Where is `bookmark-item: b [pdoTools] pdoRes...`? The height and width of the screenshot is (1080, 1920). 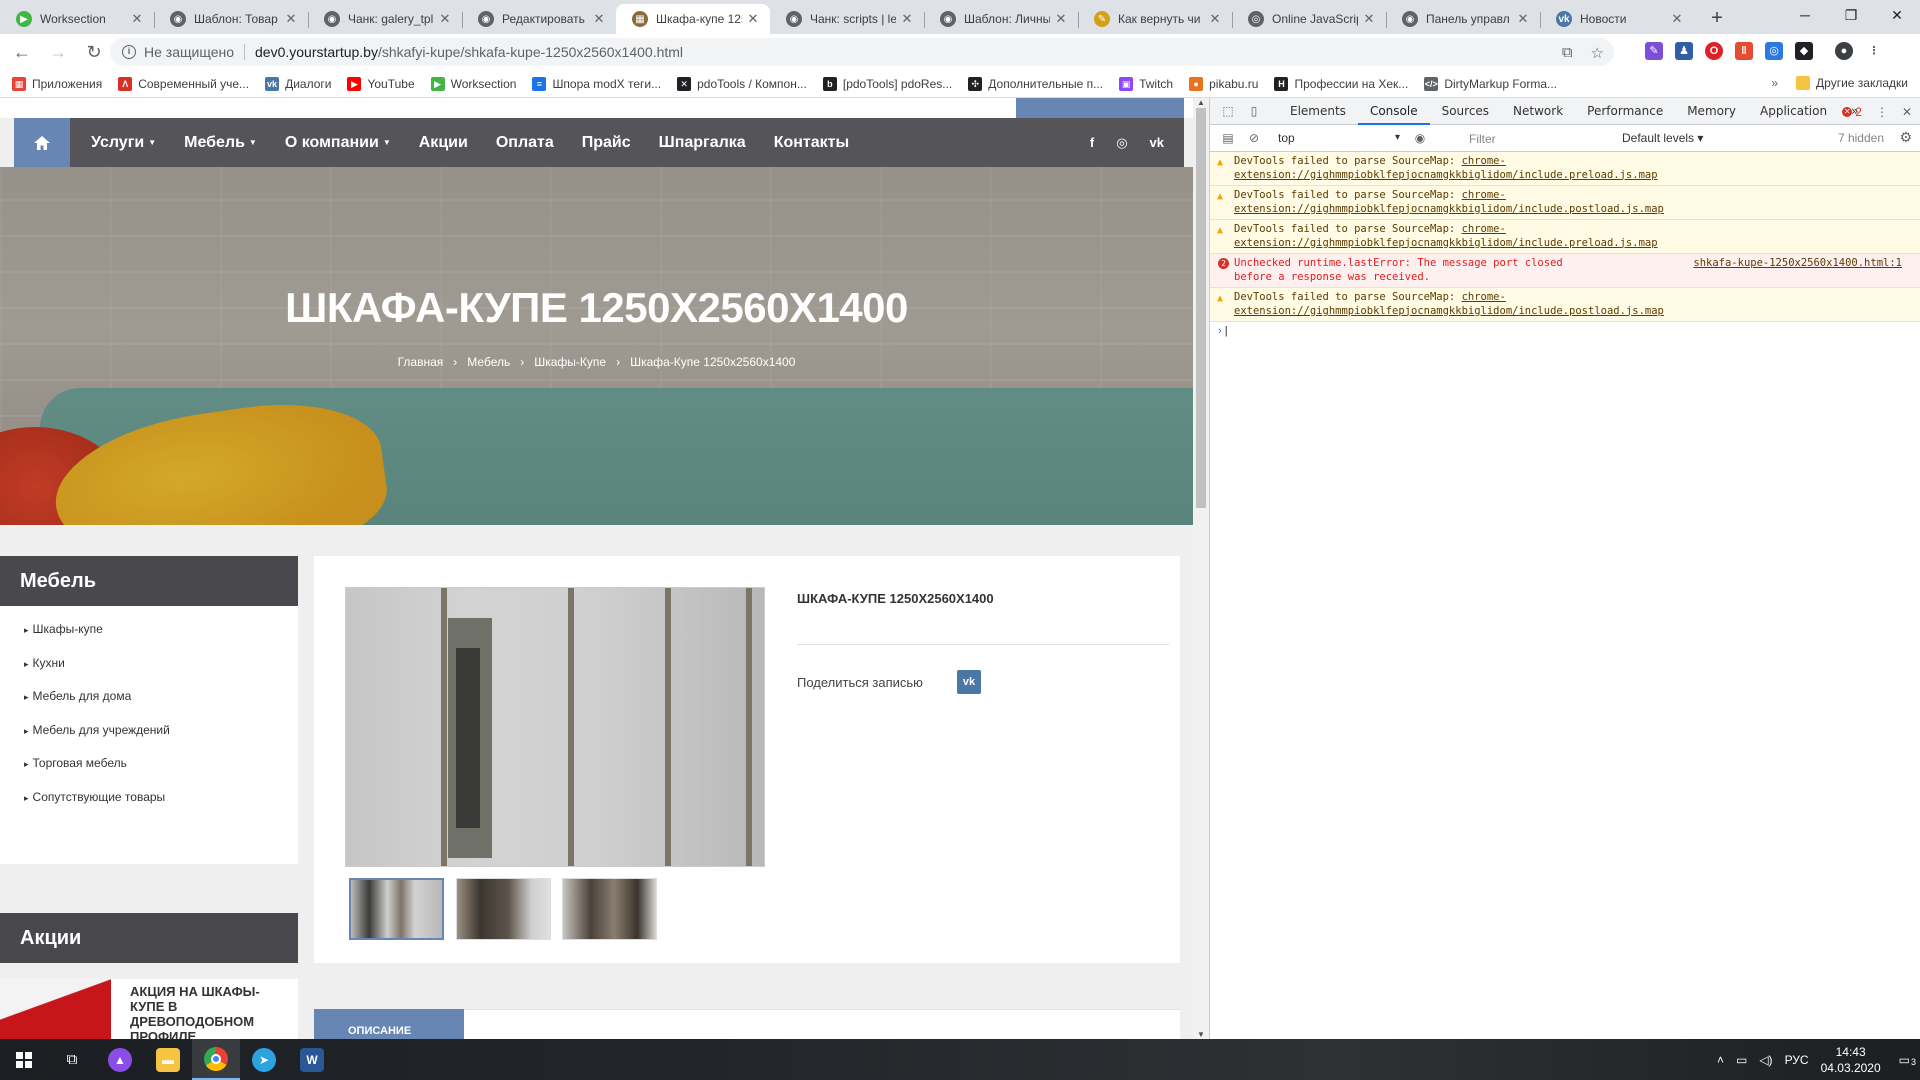 bookmark-item: b [pdoTools] pdoRes... is located at coordinates (887, 83).